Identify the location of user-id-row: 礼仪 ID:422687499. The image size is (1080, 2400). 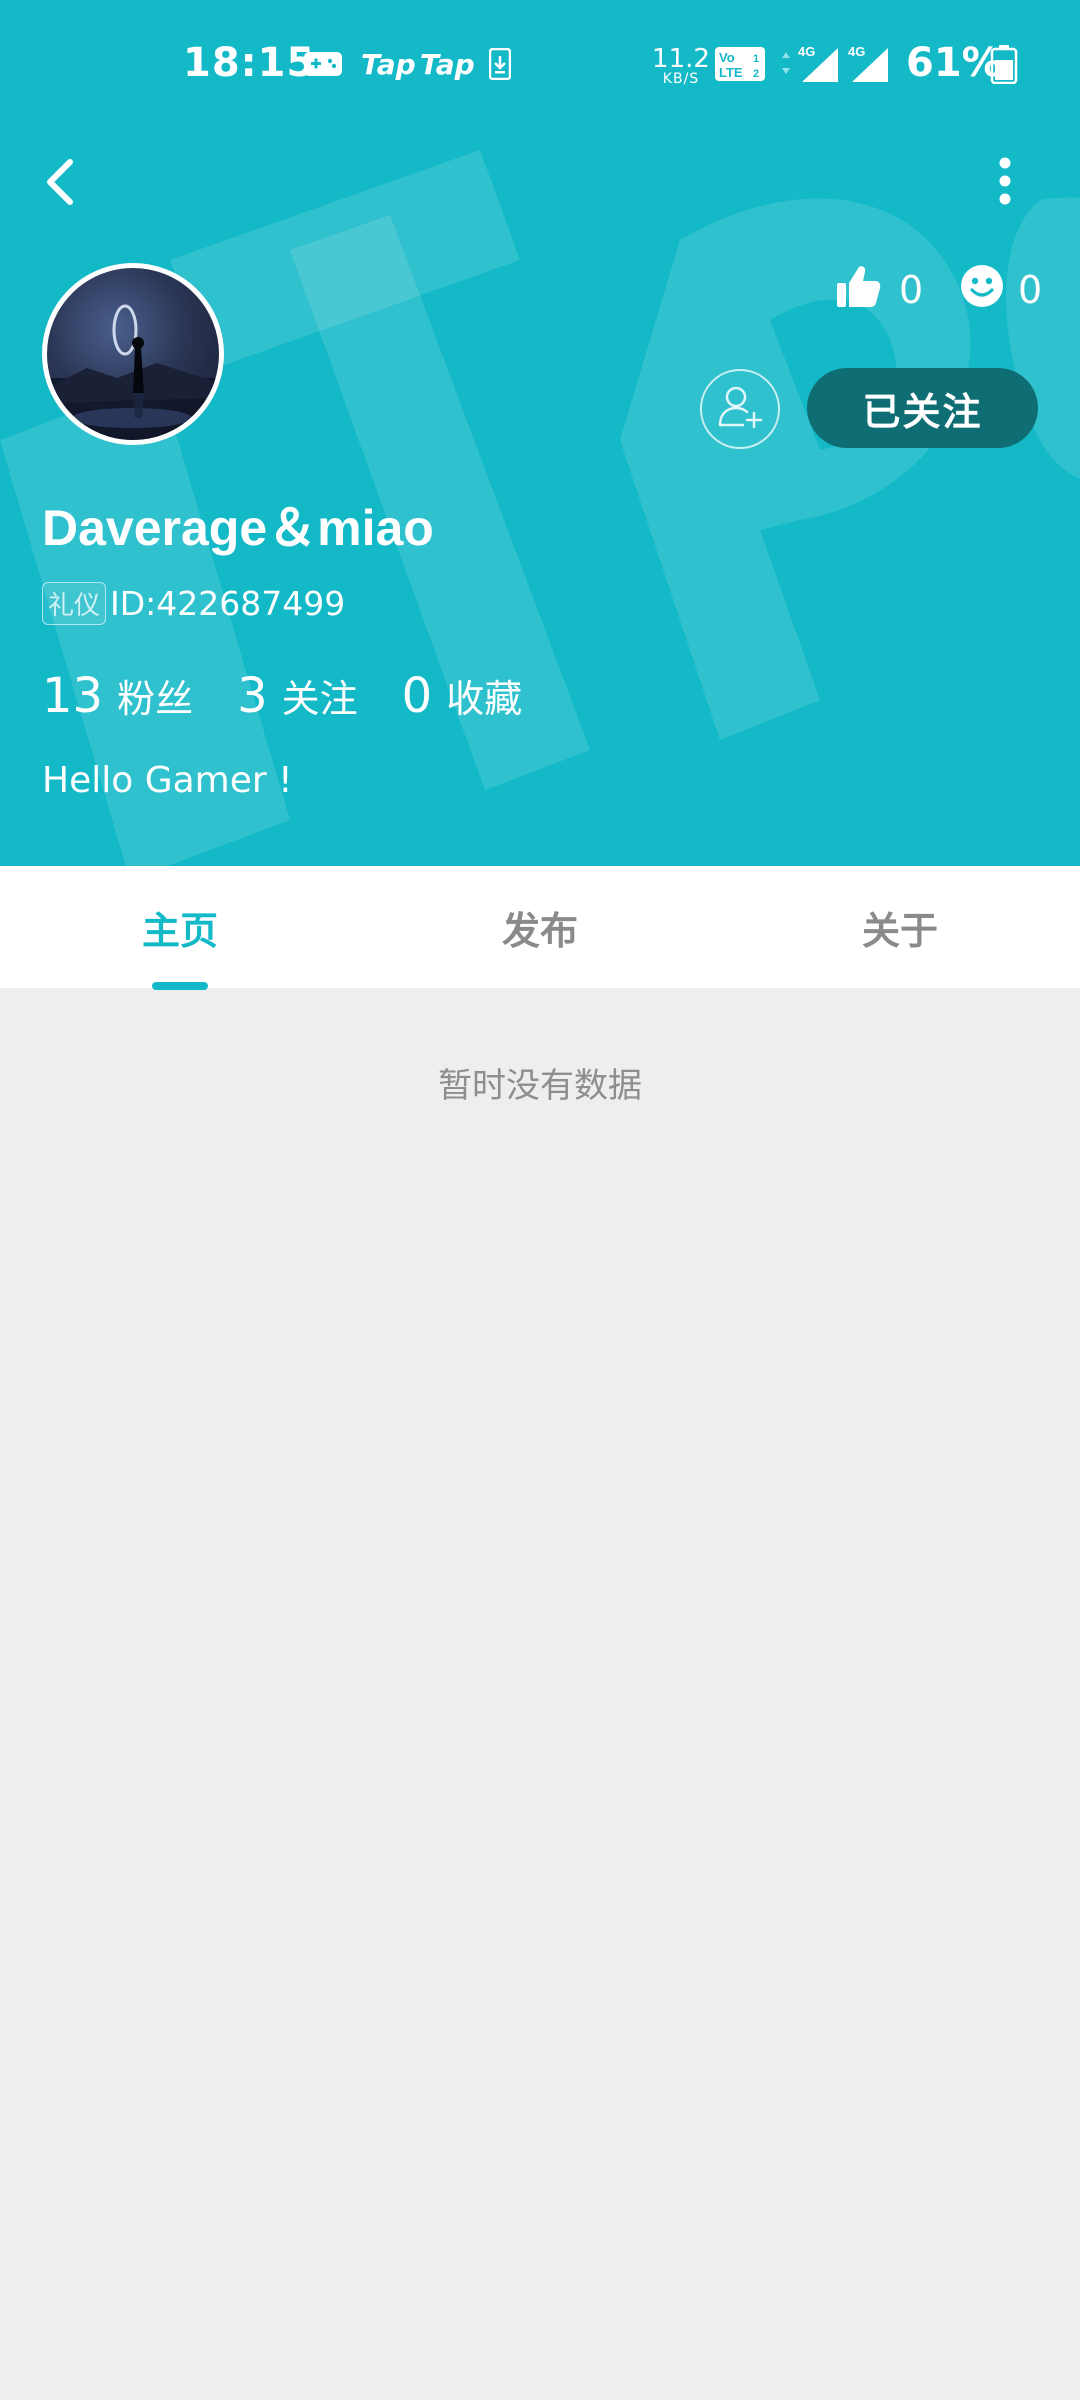
(193, 603).